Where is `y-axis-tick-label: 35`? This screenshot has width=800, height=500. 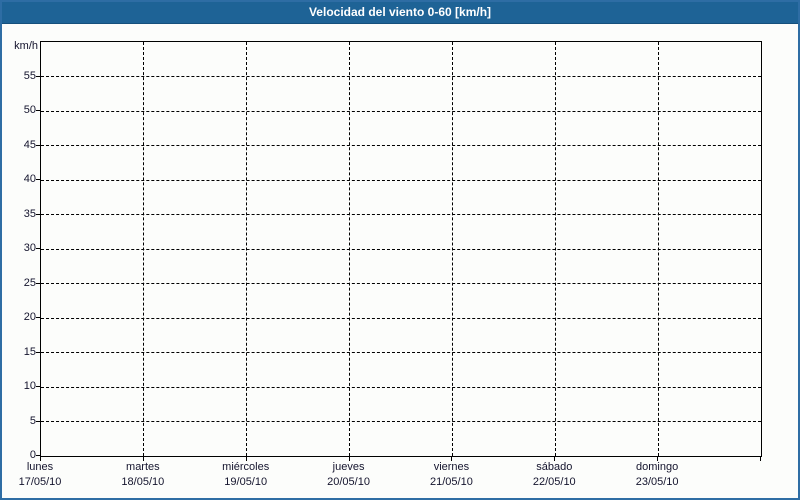
y-axis-tick-label: 35 is located at coordinates (29, 213).